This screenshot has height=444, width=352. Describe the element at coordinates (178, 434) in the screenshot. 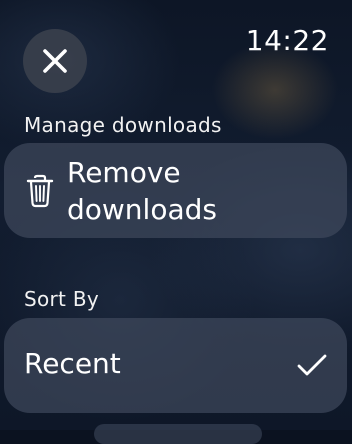

I see `next-option-peek` at that location.